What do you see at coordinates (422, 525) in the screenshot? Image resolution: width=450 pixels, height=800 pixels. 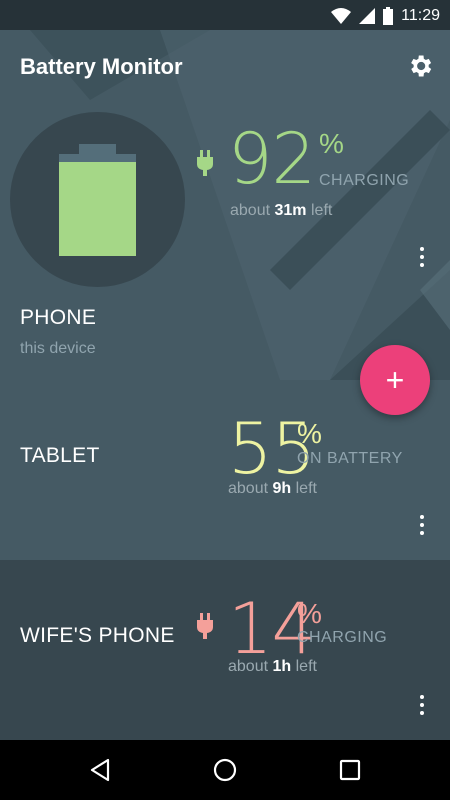 I see `tablet-overflow-menu-button` at bounding box center [422, 525].